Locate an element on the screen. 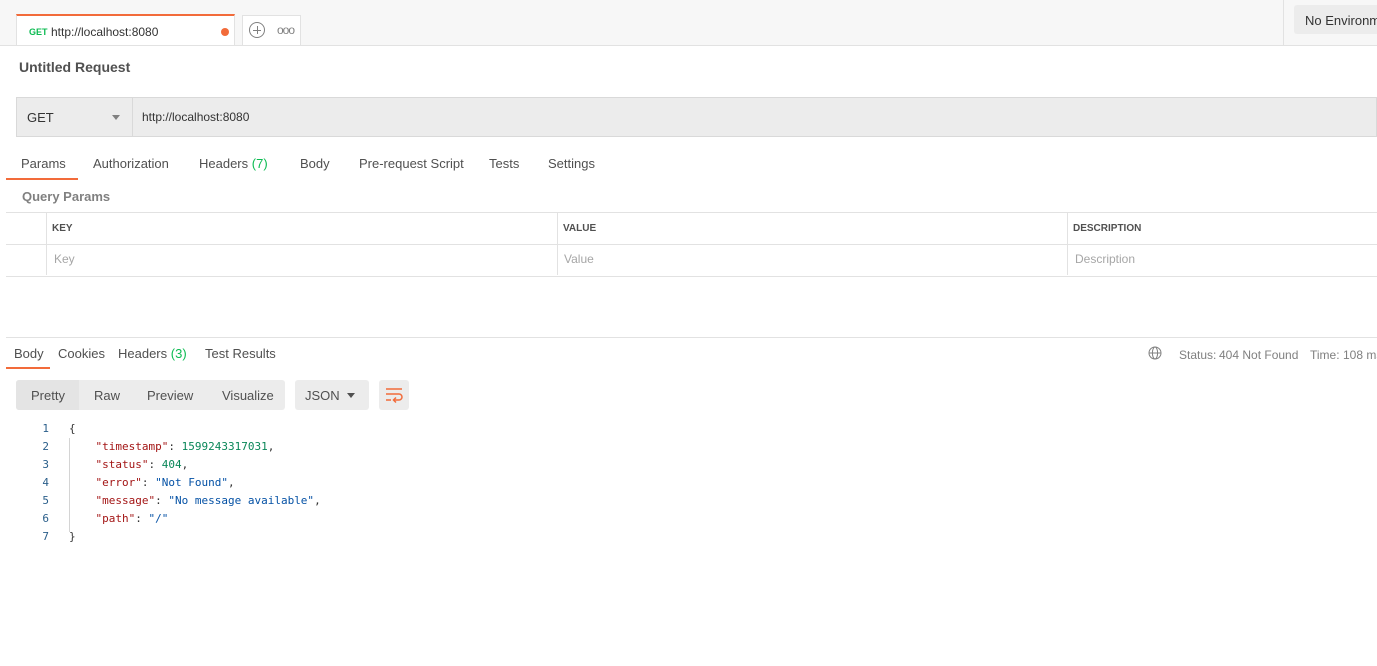 Image resolution: width=1377 pixels, height=666 pixels. description-input: Description is located at coordinates (1105, 259).